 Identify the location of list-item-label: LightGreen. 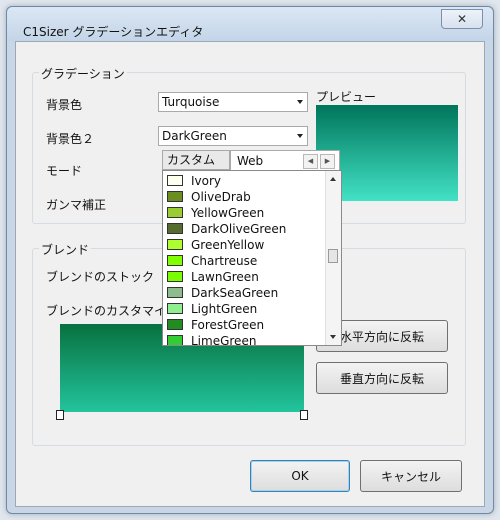
(224, 309).